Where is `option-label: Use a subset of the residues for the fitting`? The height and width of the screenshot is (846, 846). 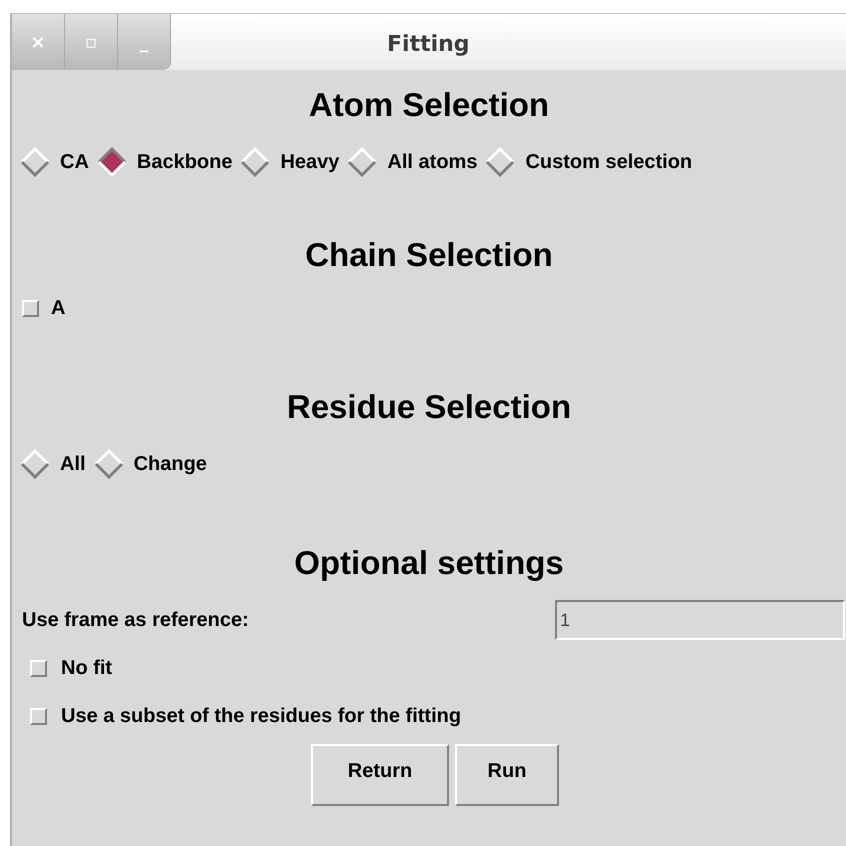
option-label: Use a subset of the residues for the fitting is located at coordinates (261, 716).